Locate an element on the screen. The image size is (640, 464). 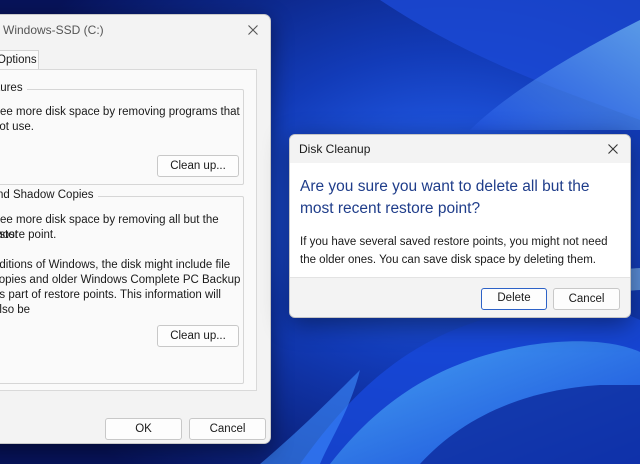
dialog-heading-line: most recent restore point? is located at coordinates (390, 208).